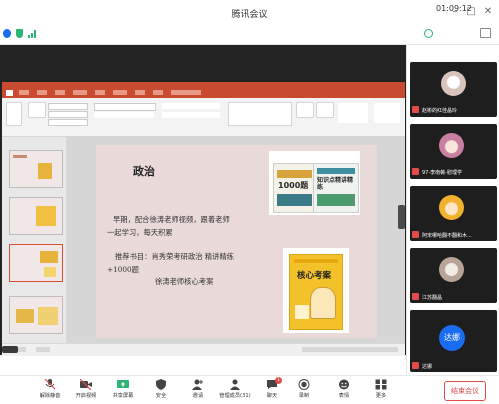  Describe the element at coordinates (203, 93) in the screenshot. I see `ppt-ribbon-tabs` at that location.